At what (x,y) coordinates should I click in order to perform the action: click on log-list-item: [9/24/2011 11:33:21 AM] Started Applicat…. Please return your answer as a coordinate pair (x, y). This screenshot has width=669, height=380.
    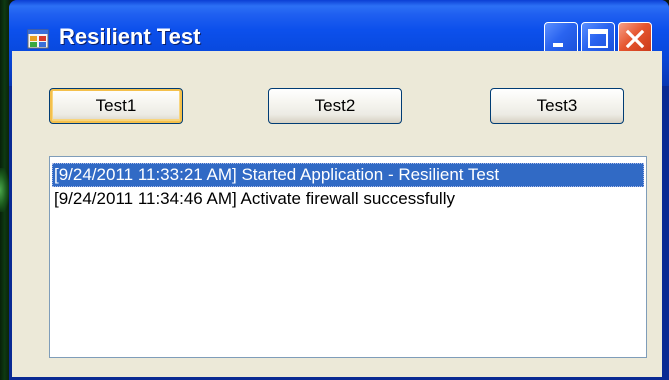
    Looking at the image, I should click on (348, 175).